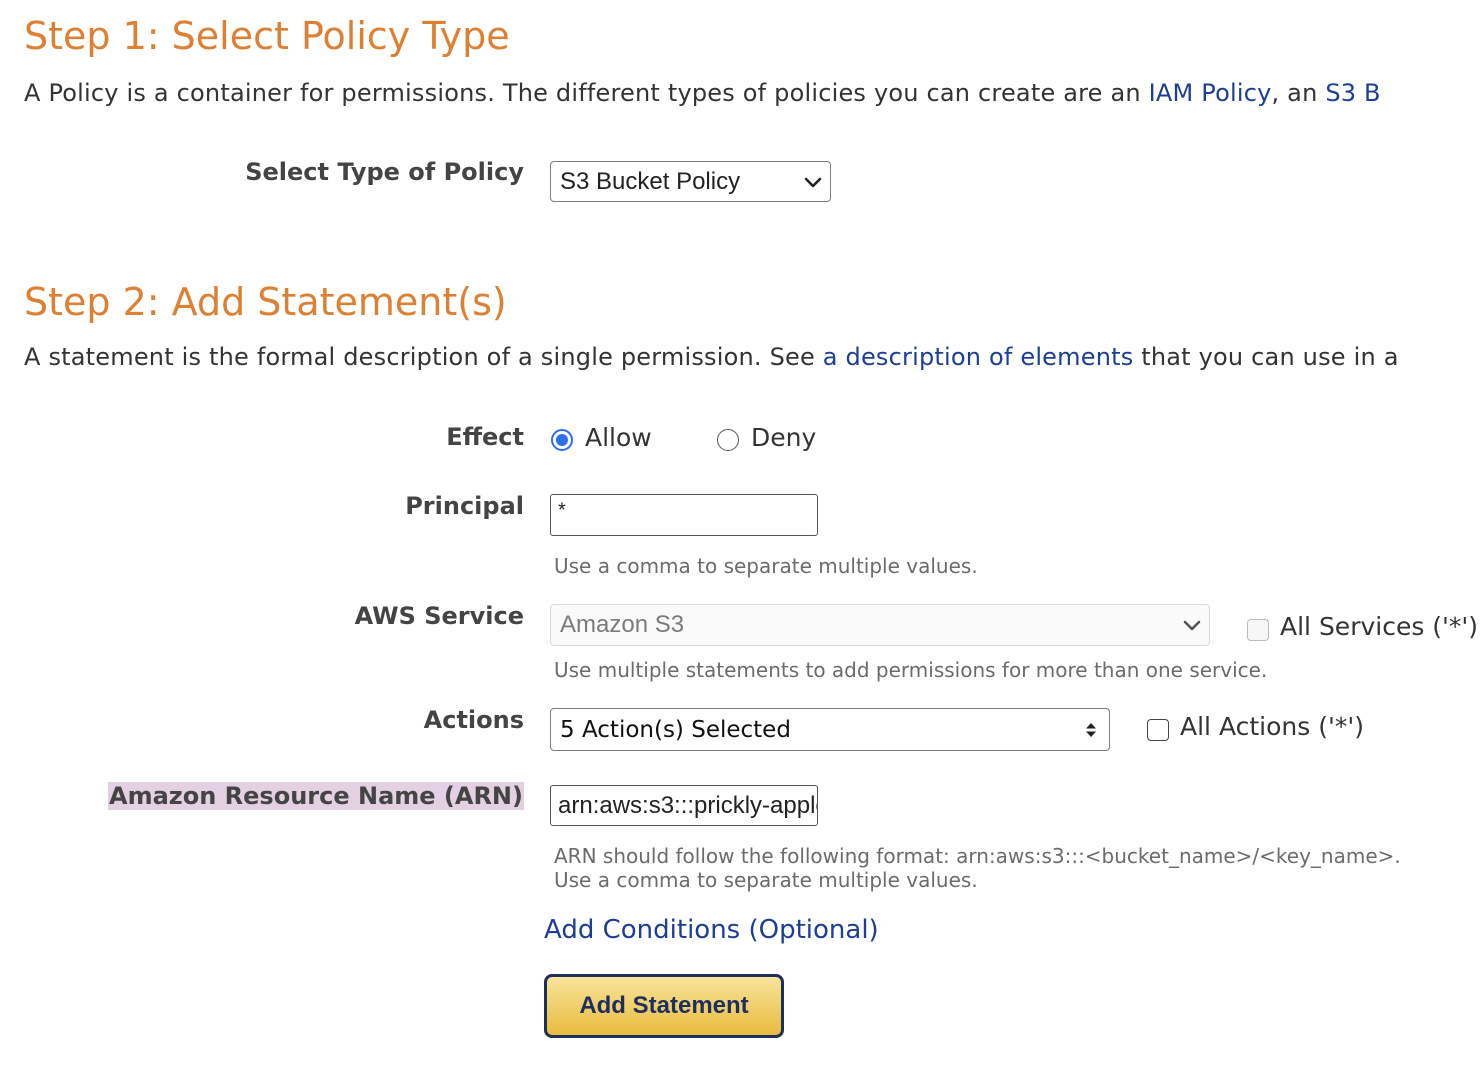 This screenshot has height=1070, width=1482. Describe the element at coordinates (618, 437) in the screenshot. I see `allow-label: Allow` at that location.